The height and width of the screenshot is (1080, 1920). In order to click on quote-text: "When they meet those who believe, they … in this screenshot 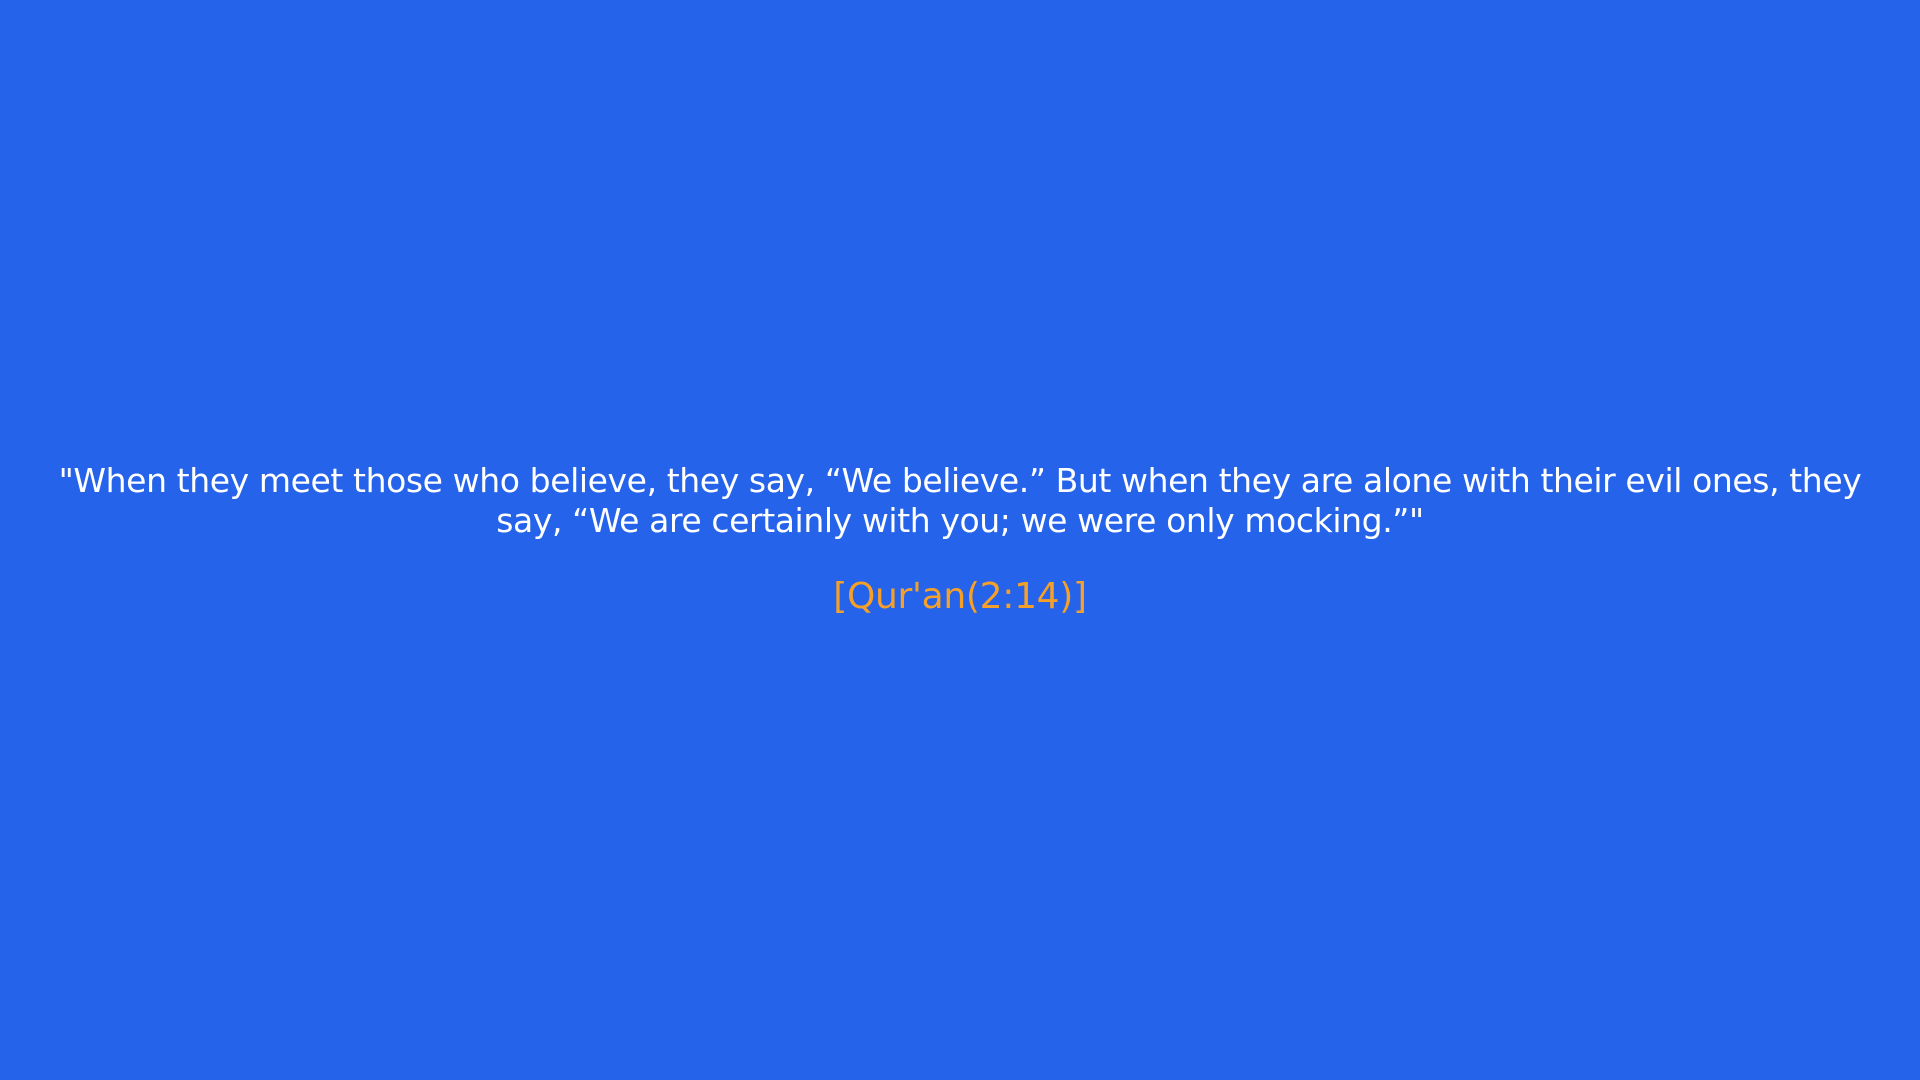, I will do `click(960, 500)`.